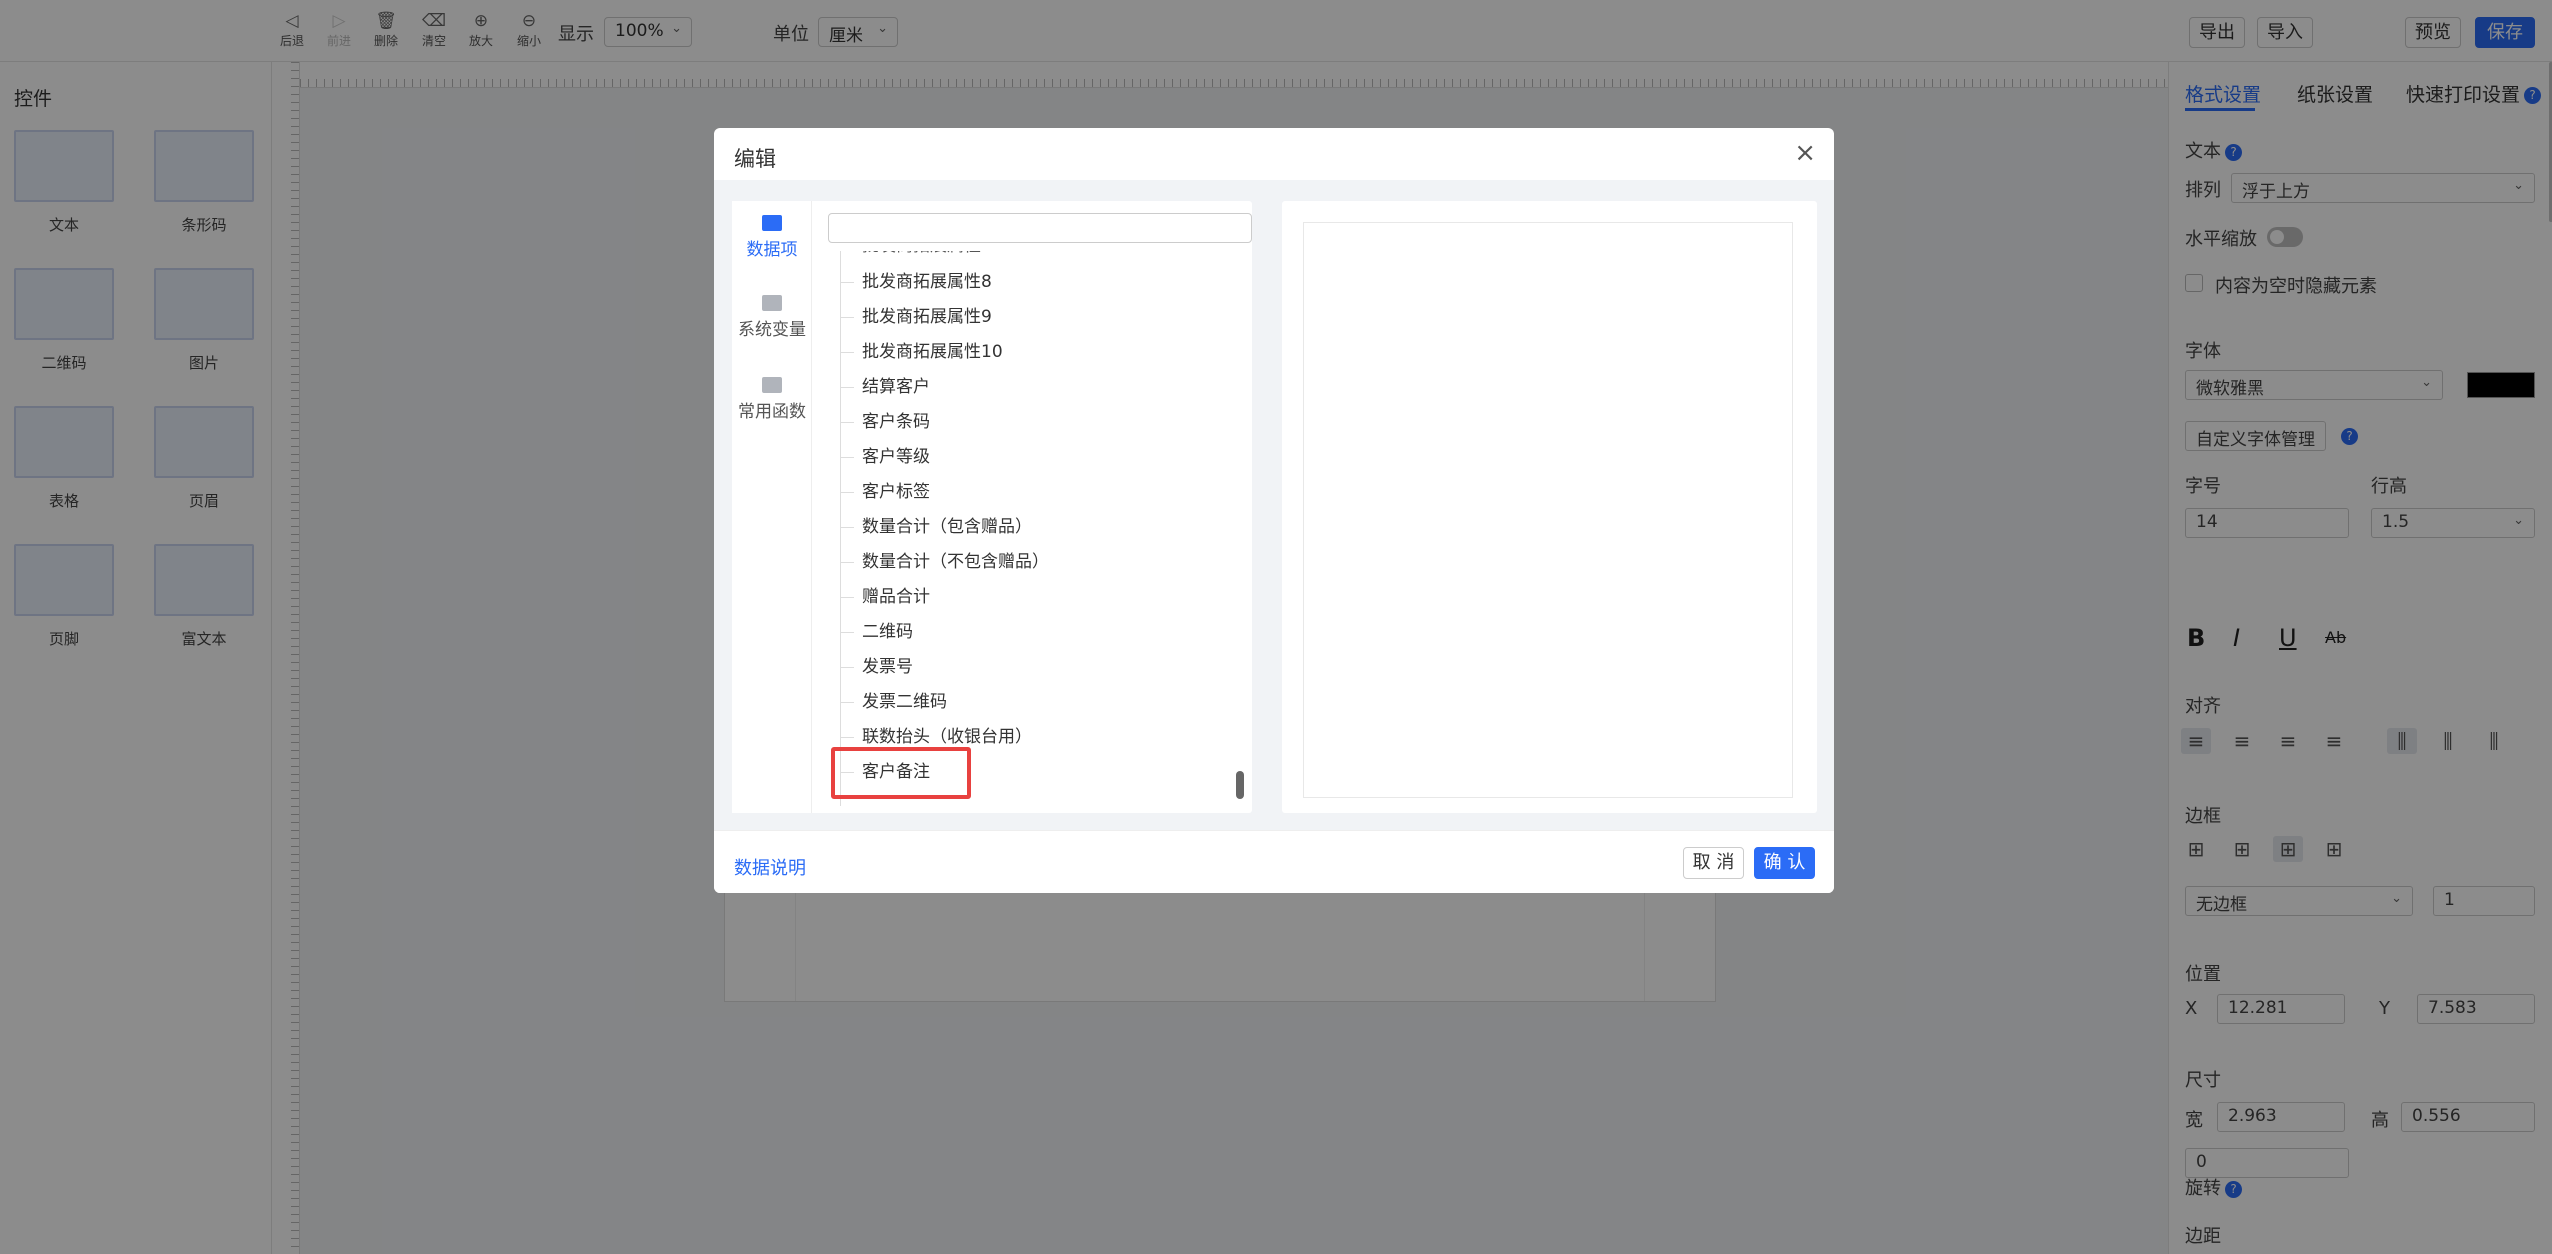  Describe the element at coordinates (879, 457) in the screenshot. I see `tree-item: 客户等级` at that location.